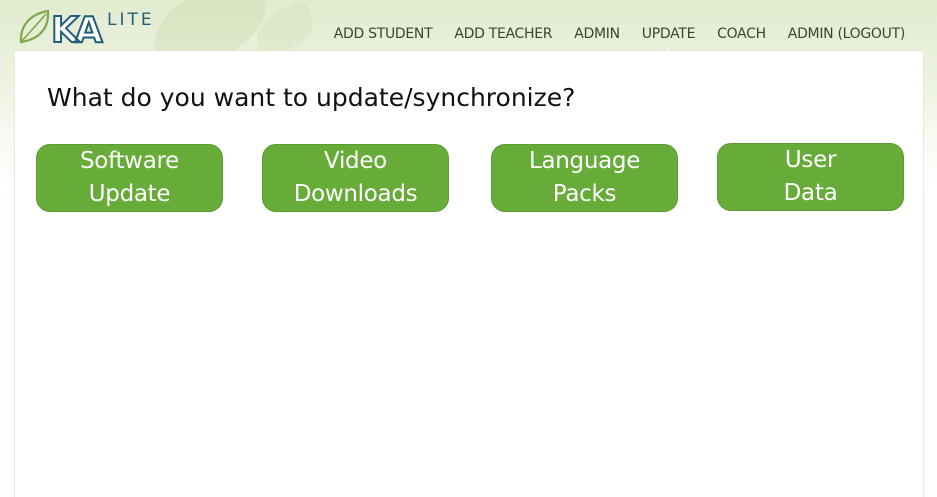  Describe the element at coordinates (355, 161) in the screenshot. I see `button-label-line1: Video` at that location.